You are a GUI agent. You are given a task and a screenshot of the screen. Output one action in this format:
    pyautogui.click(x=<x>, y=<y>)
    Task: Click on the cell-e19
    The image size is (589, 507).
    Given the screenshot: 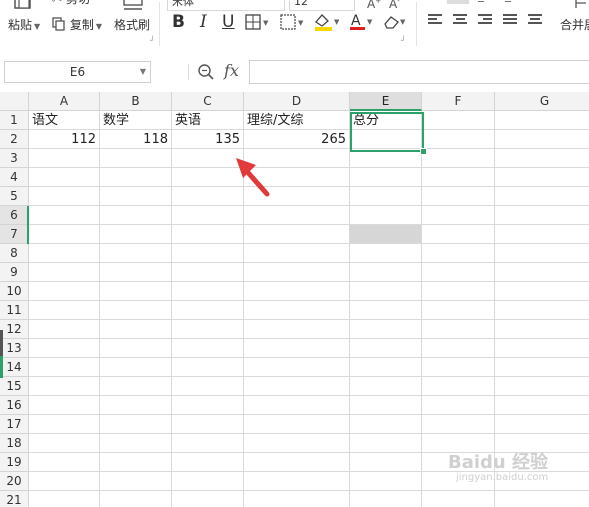 What is the action you would take?
    pyautogui.click(x=386, y=462)
    